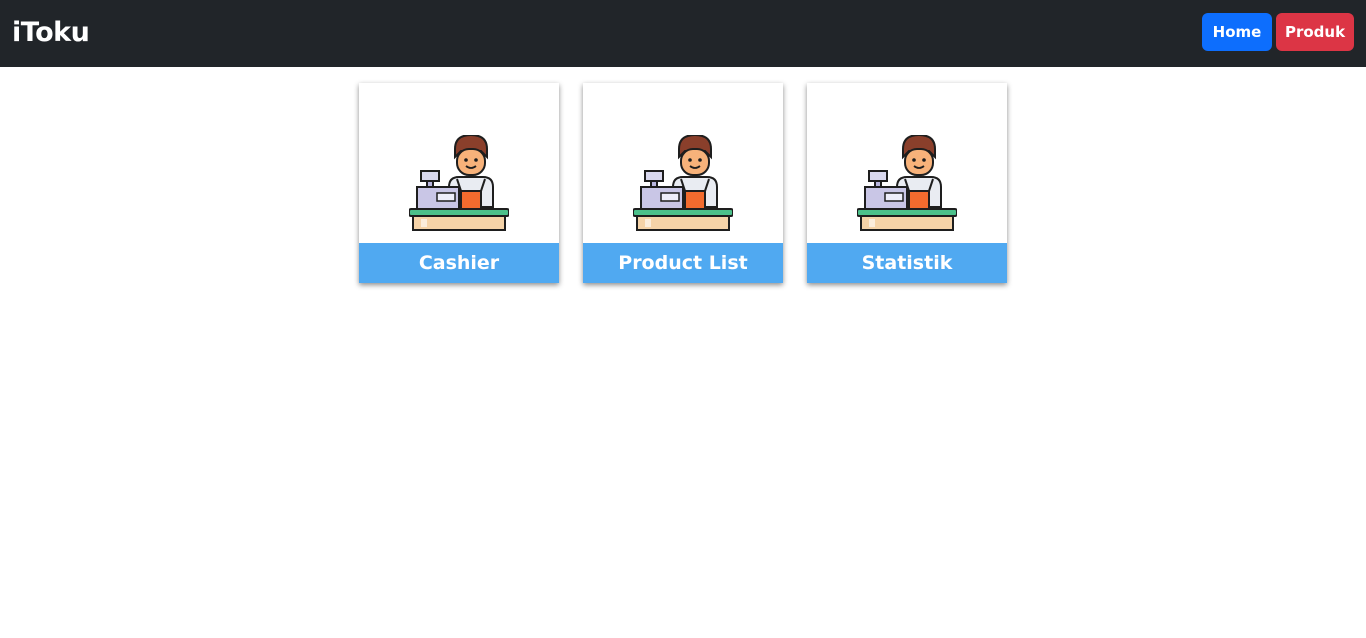  I want to click on home-button: Home, so click(1237, 32).